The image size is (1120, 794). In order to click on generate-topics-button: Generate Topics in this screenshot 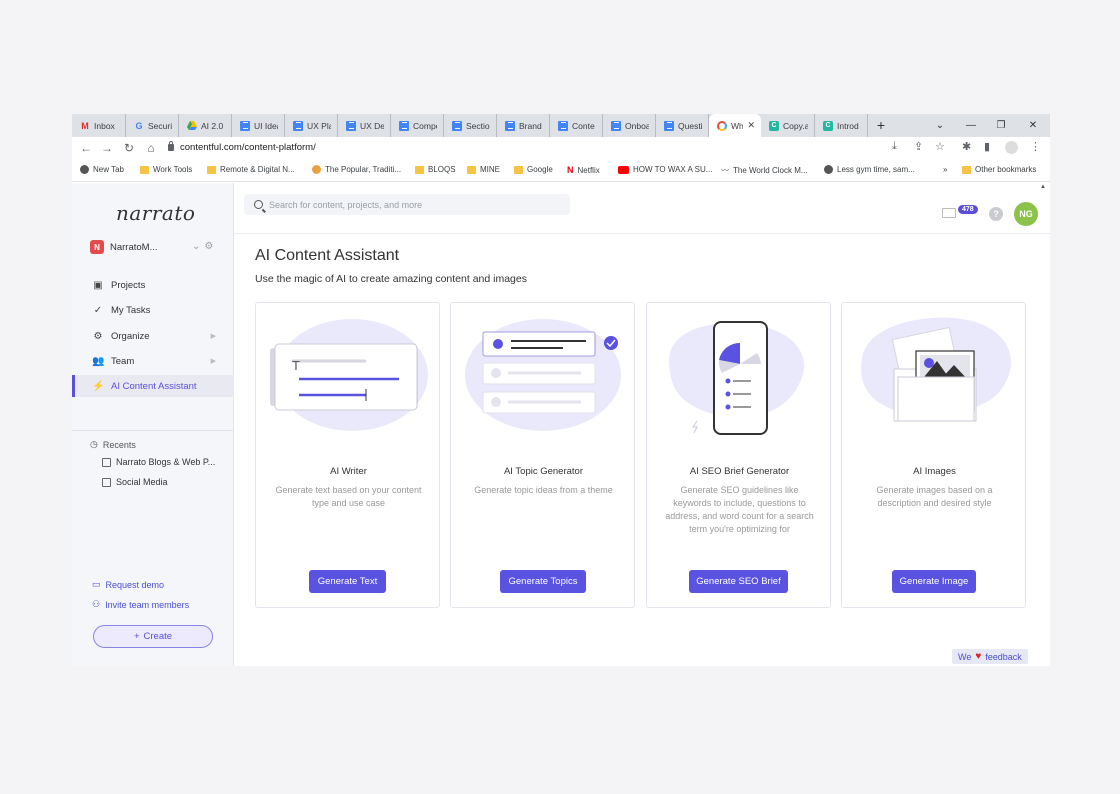, I will do `click(543, 581)`.